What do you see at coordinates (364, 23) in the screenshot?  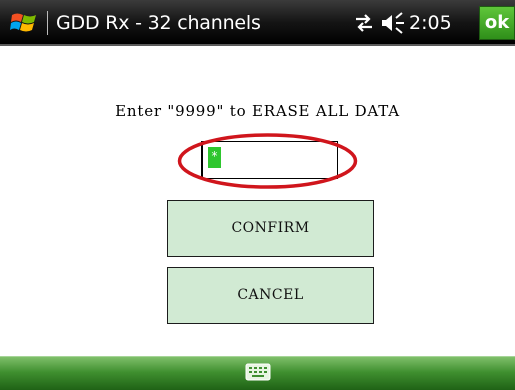 I see `connectivity-icon` at bounding box center [364, 23].